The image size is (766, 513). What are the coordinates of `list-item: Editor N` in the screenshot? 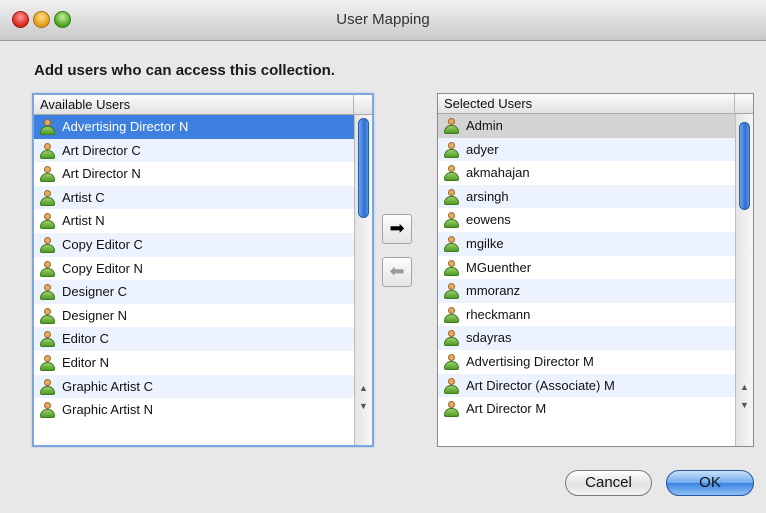 It's located at (194, 363).